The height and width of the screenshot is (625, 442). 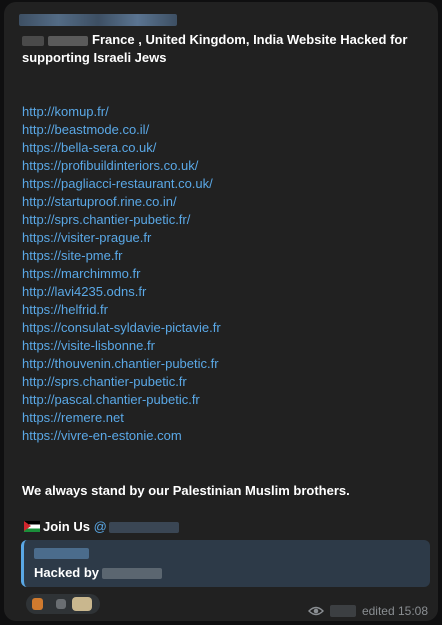 What do you see at coordinates (121, 346) in the screenshot?
I see `link-item: https://visite-lisbonne.fr` at bounding box center [121, 346].